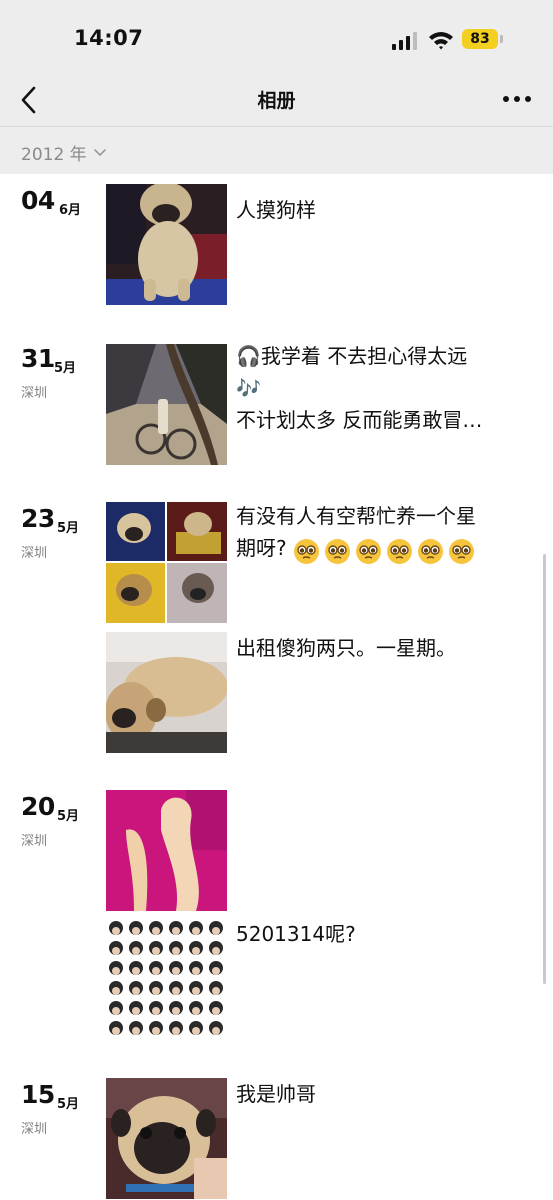 The image size is (553, 1200). I want to click on scroll-indicator, so click(544, 769).